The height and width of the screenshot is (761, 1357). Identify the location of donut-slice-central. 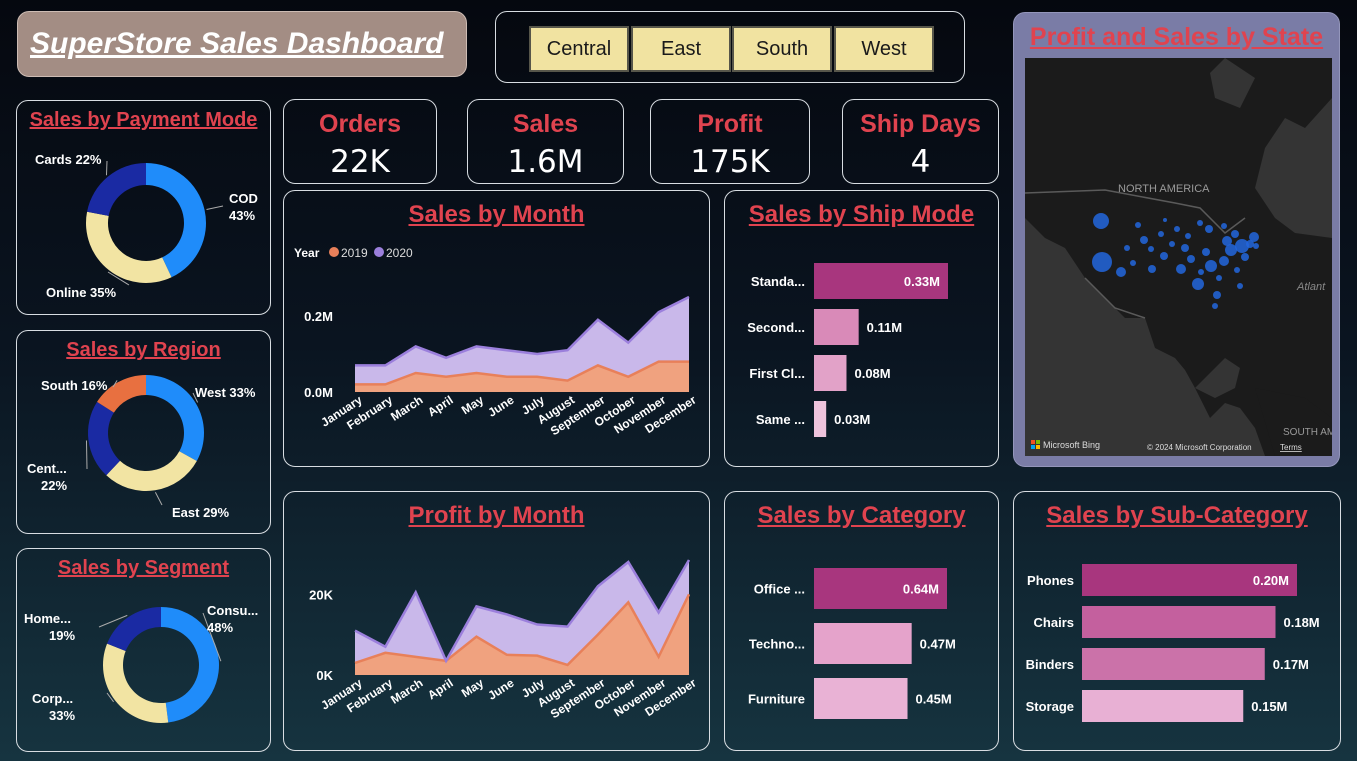
(103, 438).